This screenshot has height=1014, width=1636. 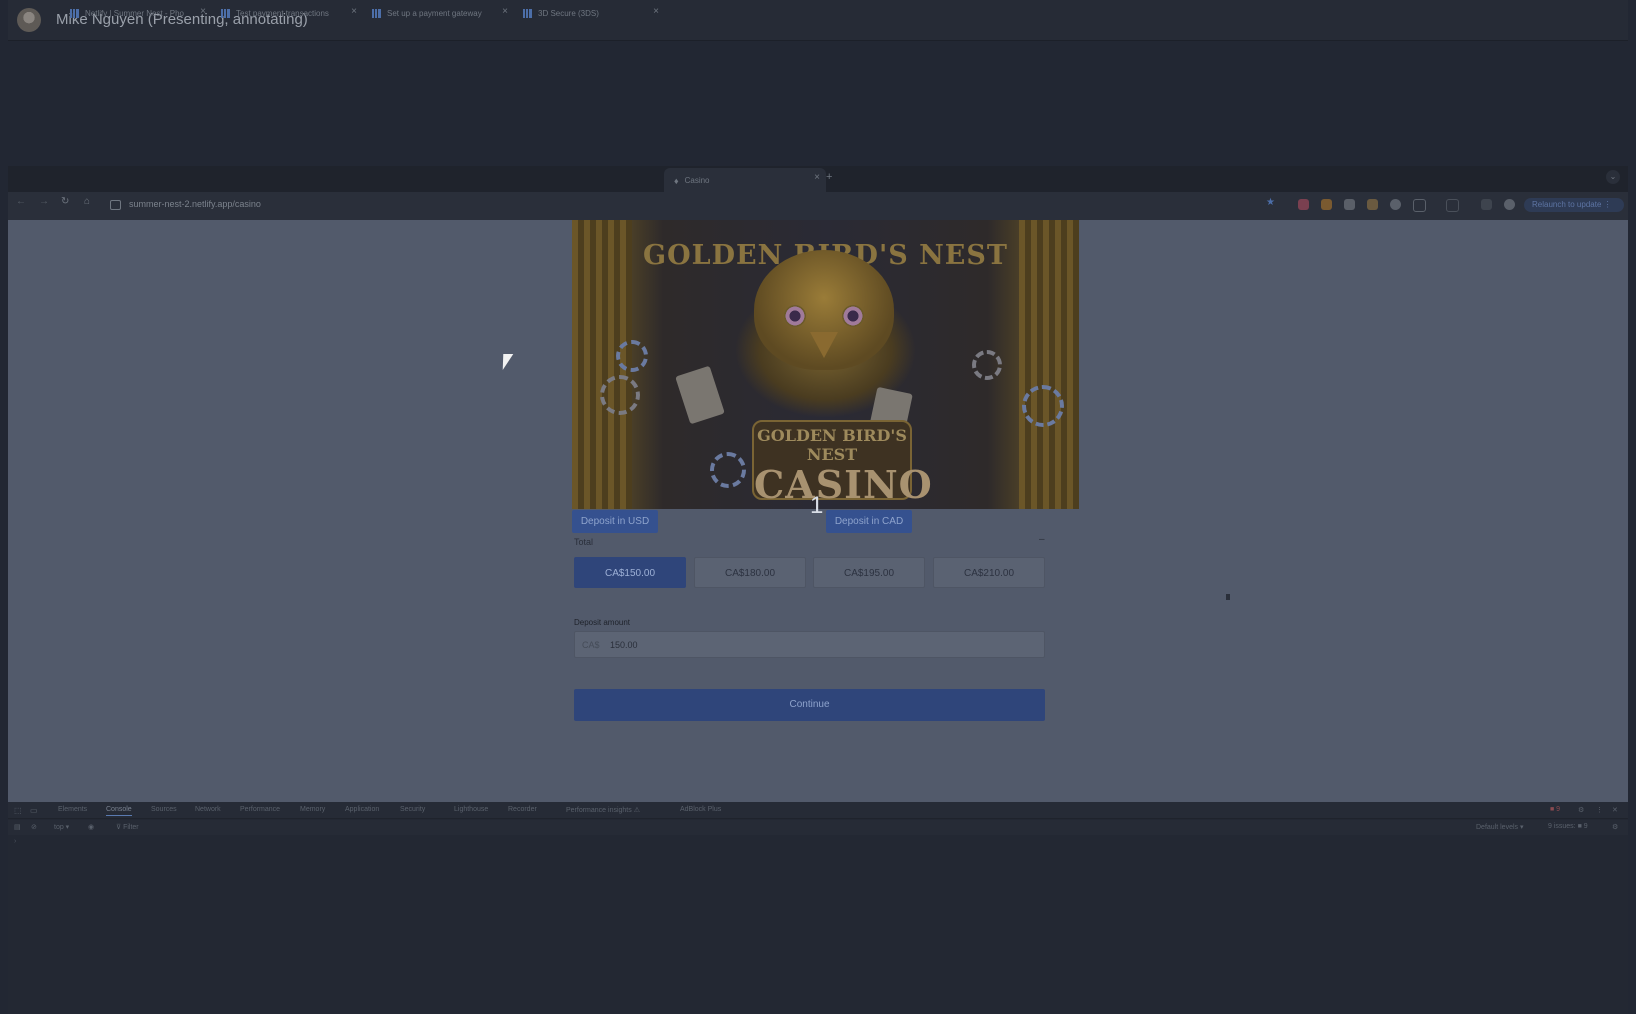 What do you see at coordinates (1574, 205) in the screenshot?
I see `relaunch-to-update-button: Relaunch to update ⋮` at bounding box center [1574, 205].